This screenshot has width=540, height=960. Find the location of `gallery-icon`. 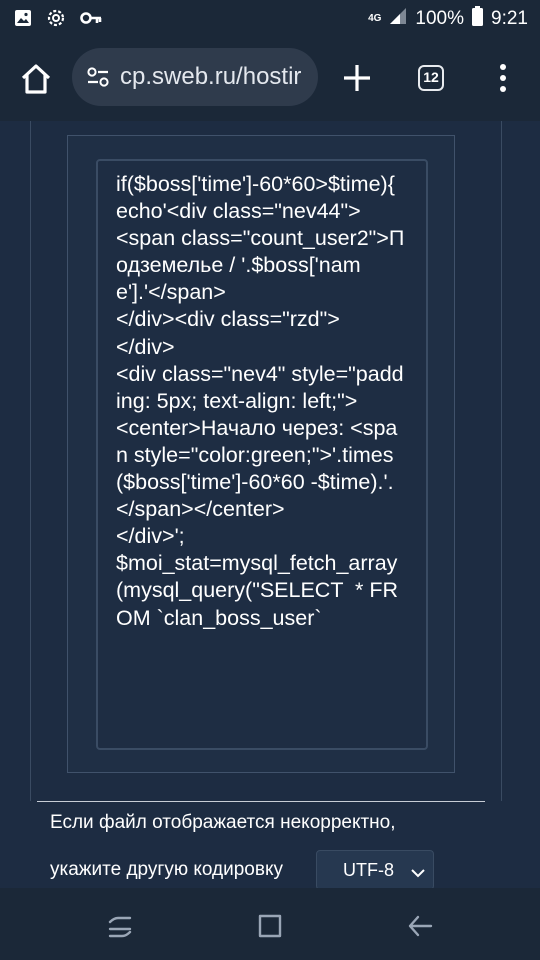

gallery-icon is located at coordinates (23, 20).